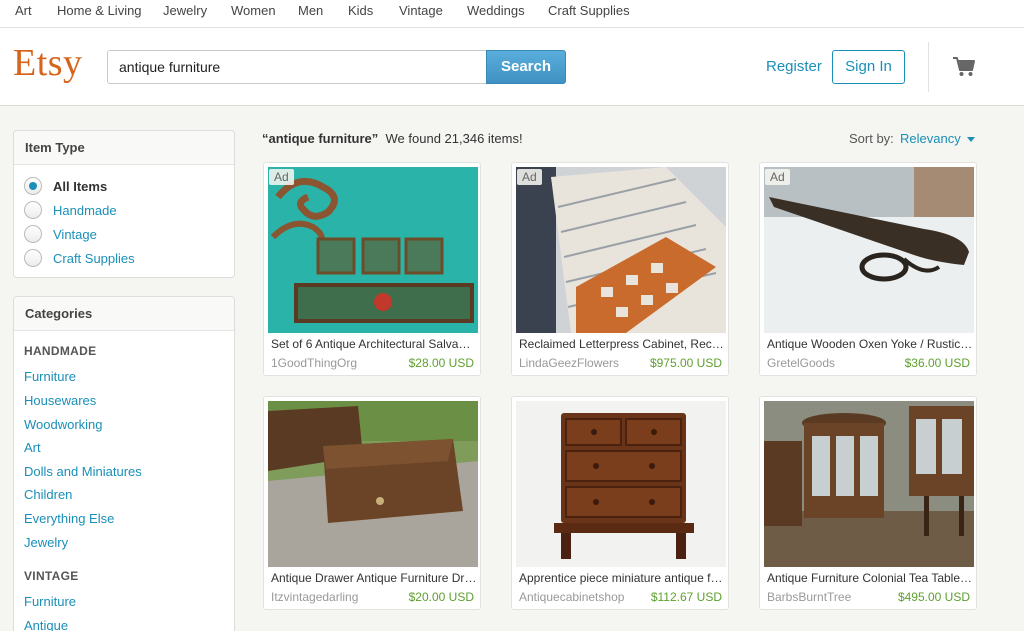 This screenshot has height=631, width=1024. What do you see at coordinates (33, 258) in the screenshot?
I see `radio-craft-supplies` at bounding box center [33, 258].